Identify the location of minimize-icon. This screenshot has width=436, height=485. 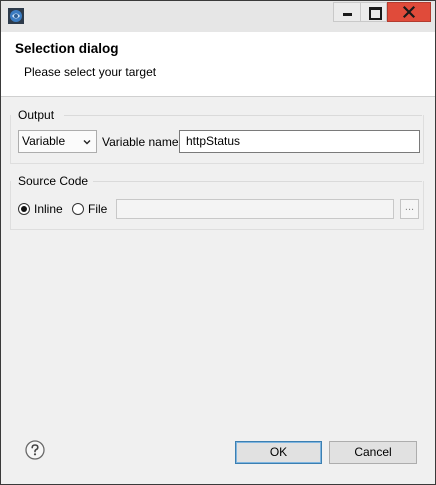
(347, 14).